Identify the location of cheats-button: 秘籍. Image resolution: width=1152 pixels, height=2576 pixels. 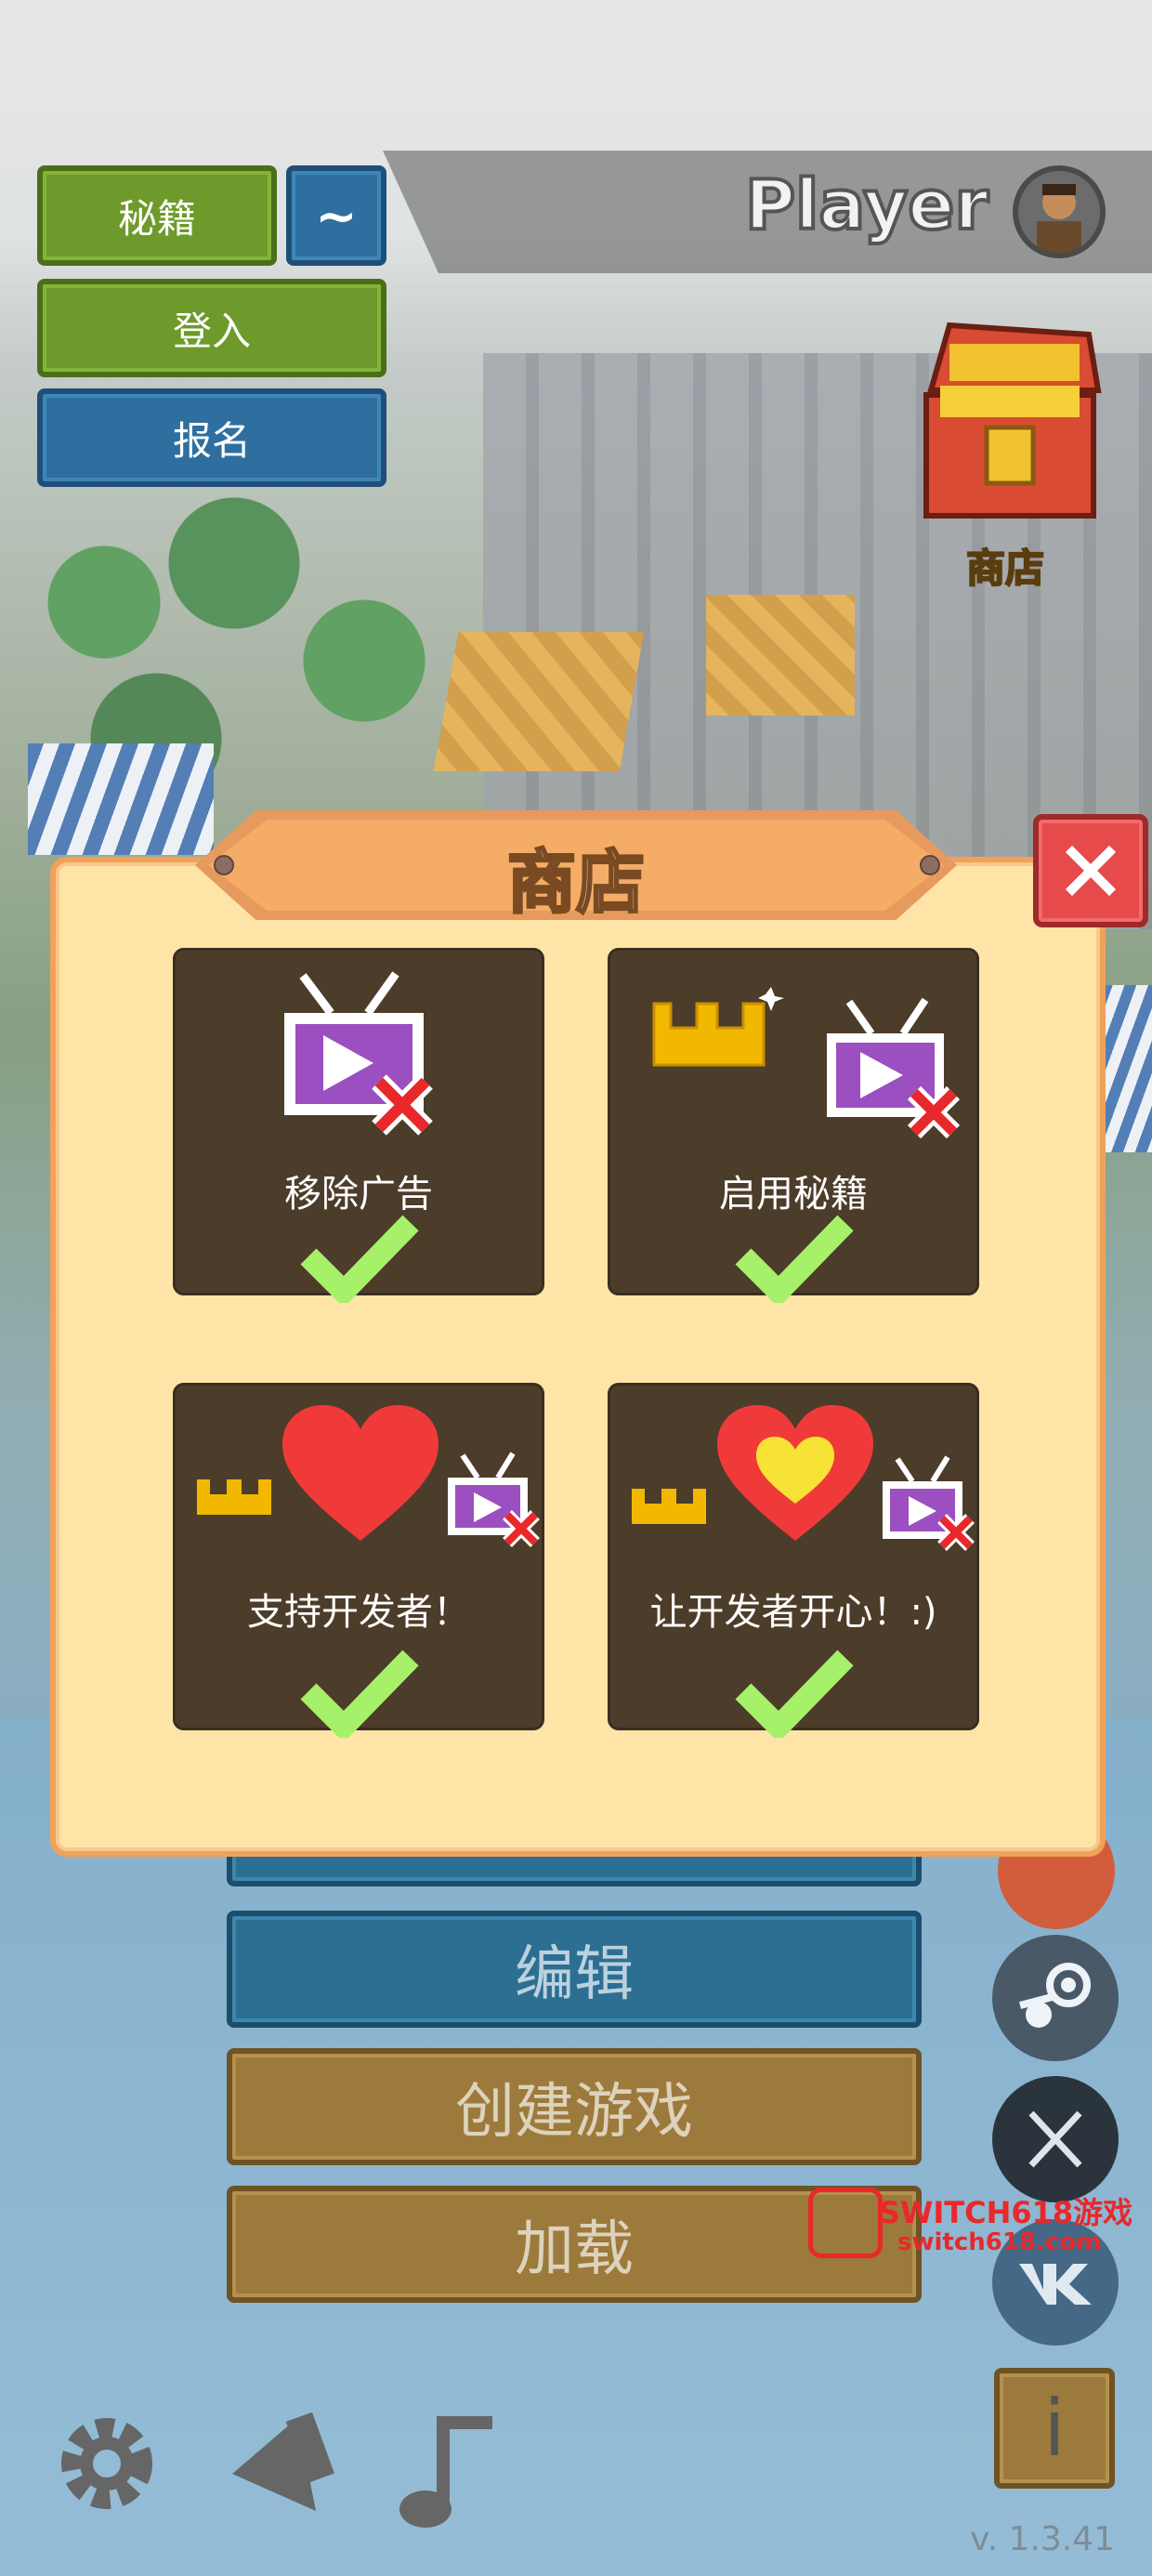
(157, 215).